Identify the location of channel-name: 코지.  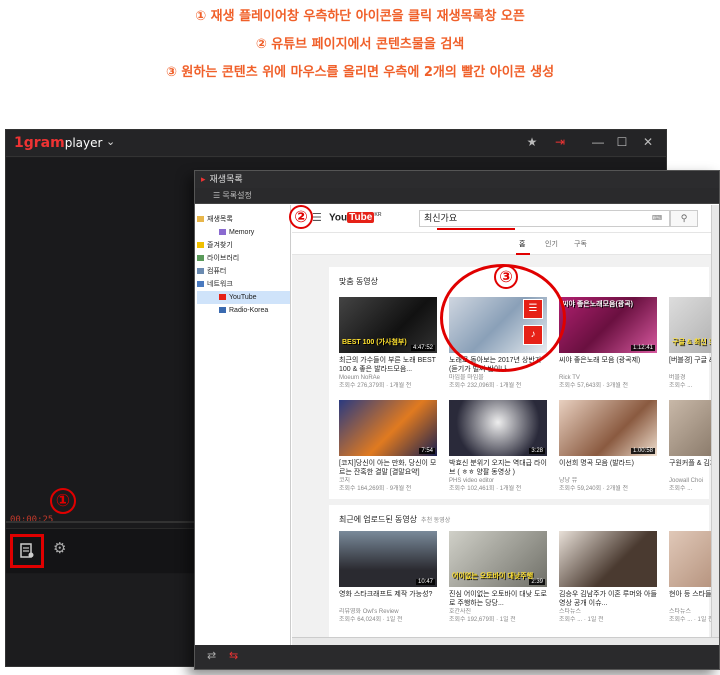
(388, 481).